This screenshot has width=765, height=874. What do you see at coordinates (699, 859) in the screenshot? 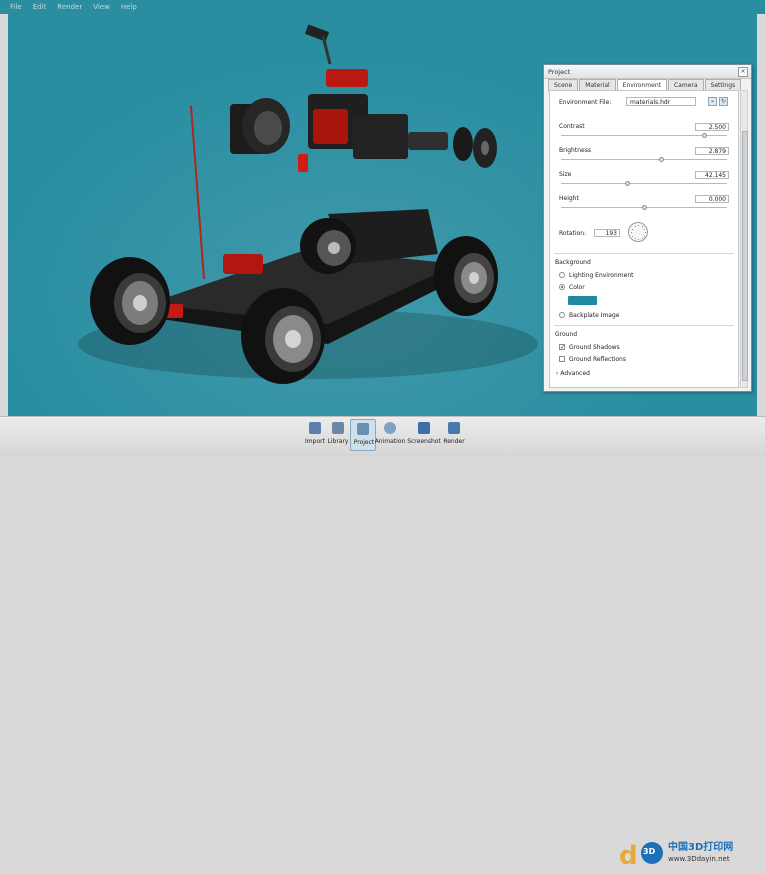
I see `watermark-url: www.3Ddayin.net` at bounding box center [699, 859].